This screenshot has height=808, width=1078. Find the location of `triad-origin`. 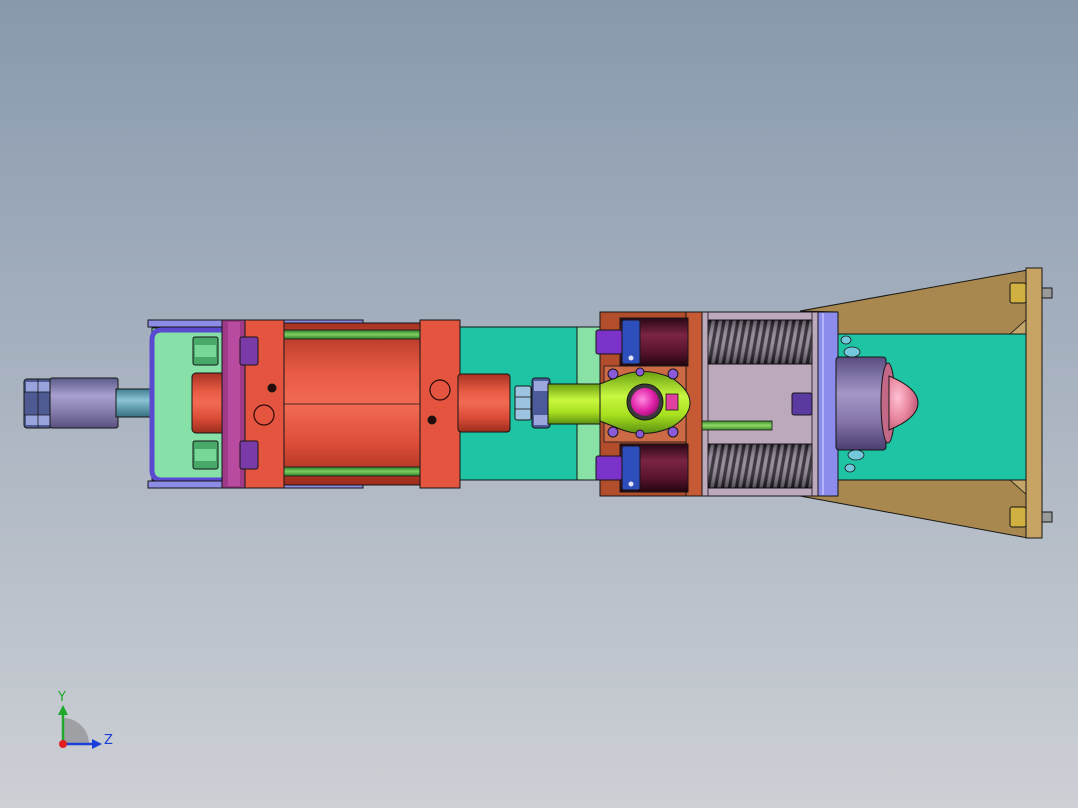

triad-origin is located at coordinates (63, 744).